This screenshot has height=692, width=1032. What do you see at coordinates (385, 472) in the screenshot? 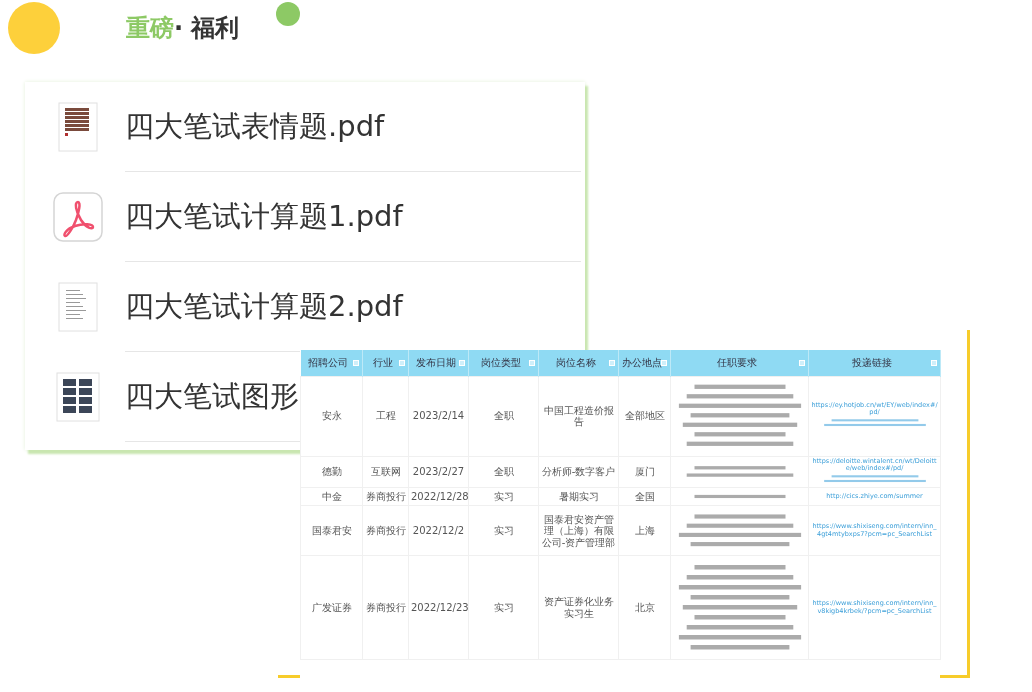
I see `table-cell: 互联网` at bounding box center [385, 472].